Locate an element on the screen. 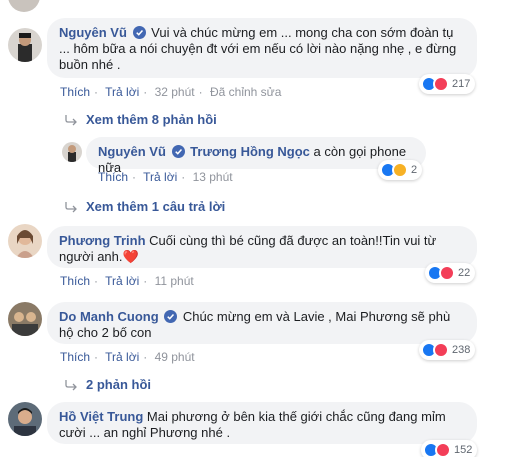  timestamp: 13 phút is located at coordinates (213, 177).